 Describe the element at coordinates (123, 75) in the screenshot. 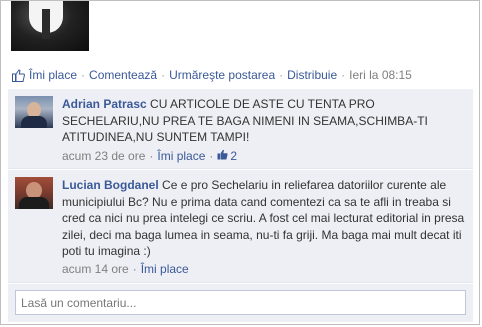

I see `post-comment-link: Comentează` at that location.